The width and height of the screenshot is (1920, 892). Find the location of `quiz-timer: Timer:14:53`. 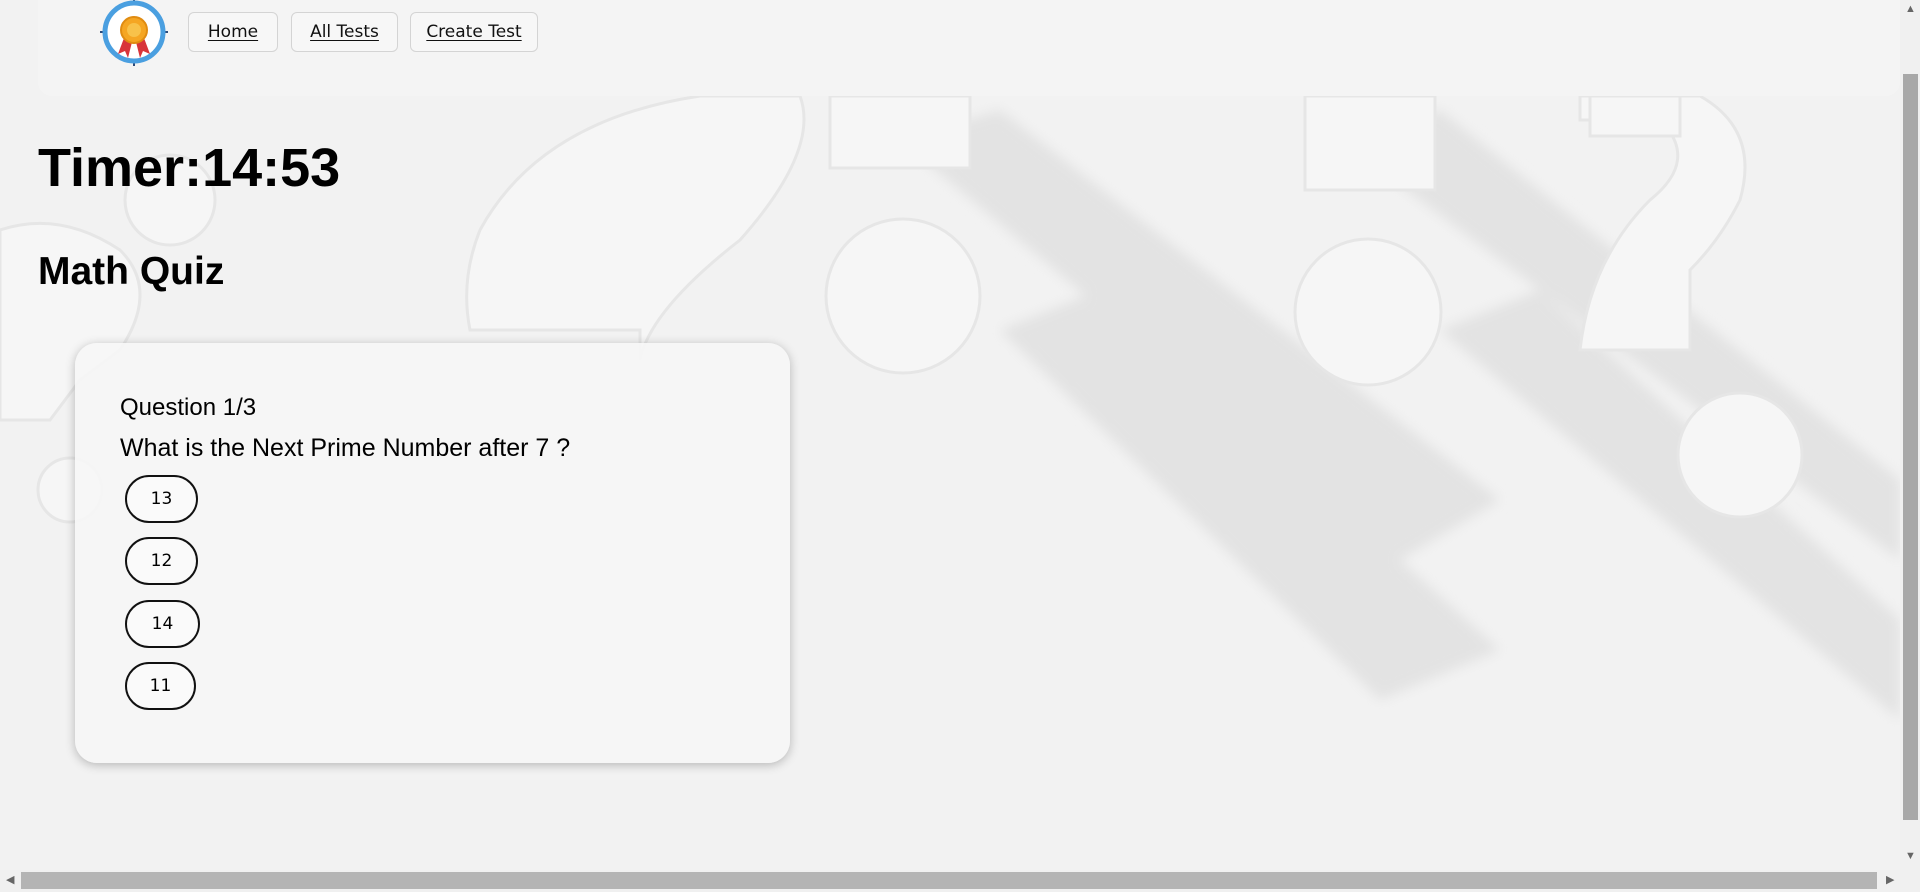

quiz-timer: Timer:14:53 is located at coordinates (189, 168).